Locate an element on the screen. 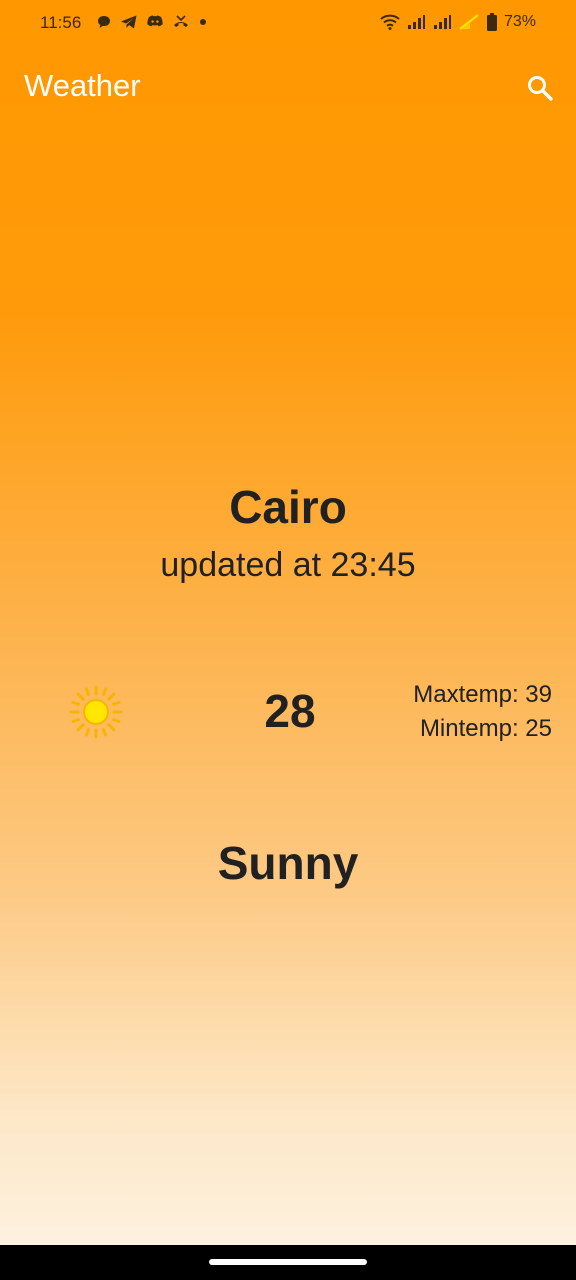  max-temperature: Maxtemp: 39 is located at coordinates (482, 694).